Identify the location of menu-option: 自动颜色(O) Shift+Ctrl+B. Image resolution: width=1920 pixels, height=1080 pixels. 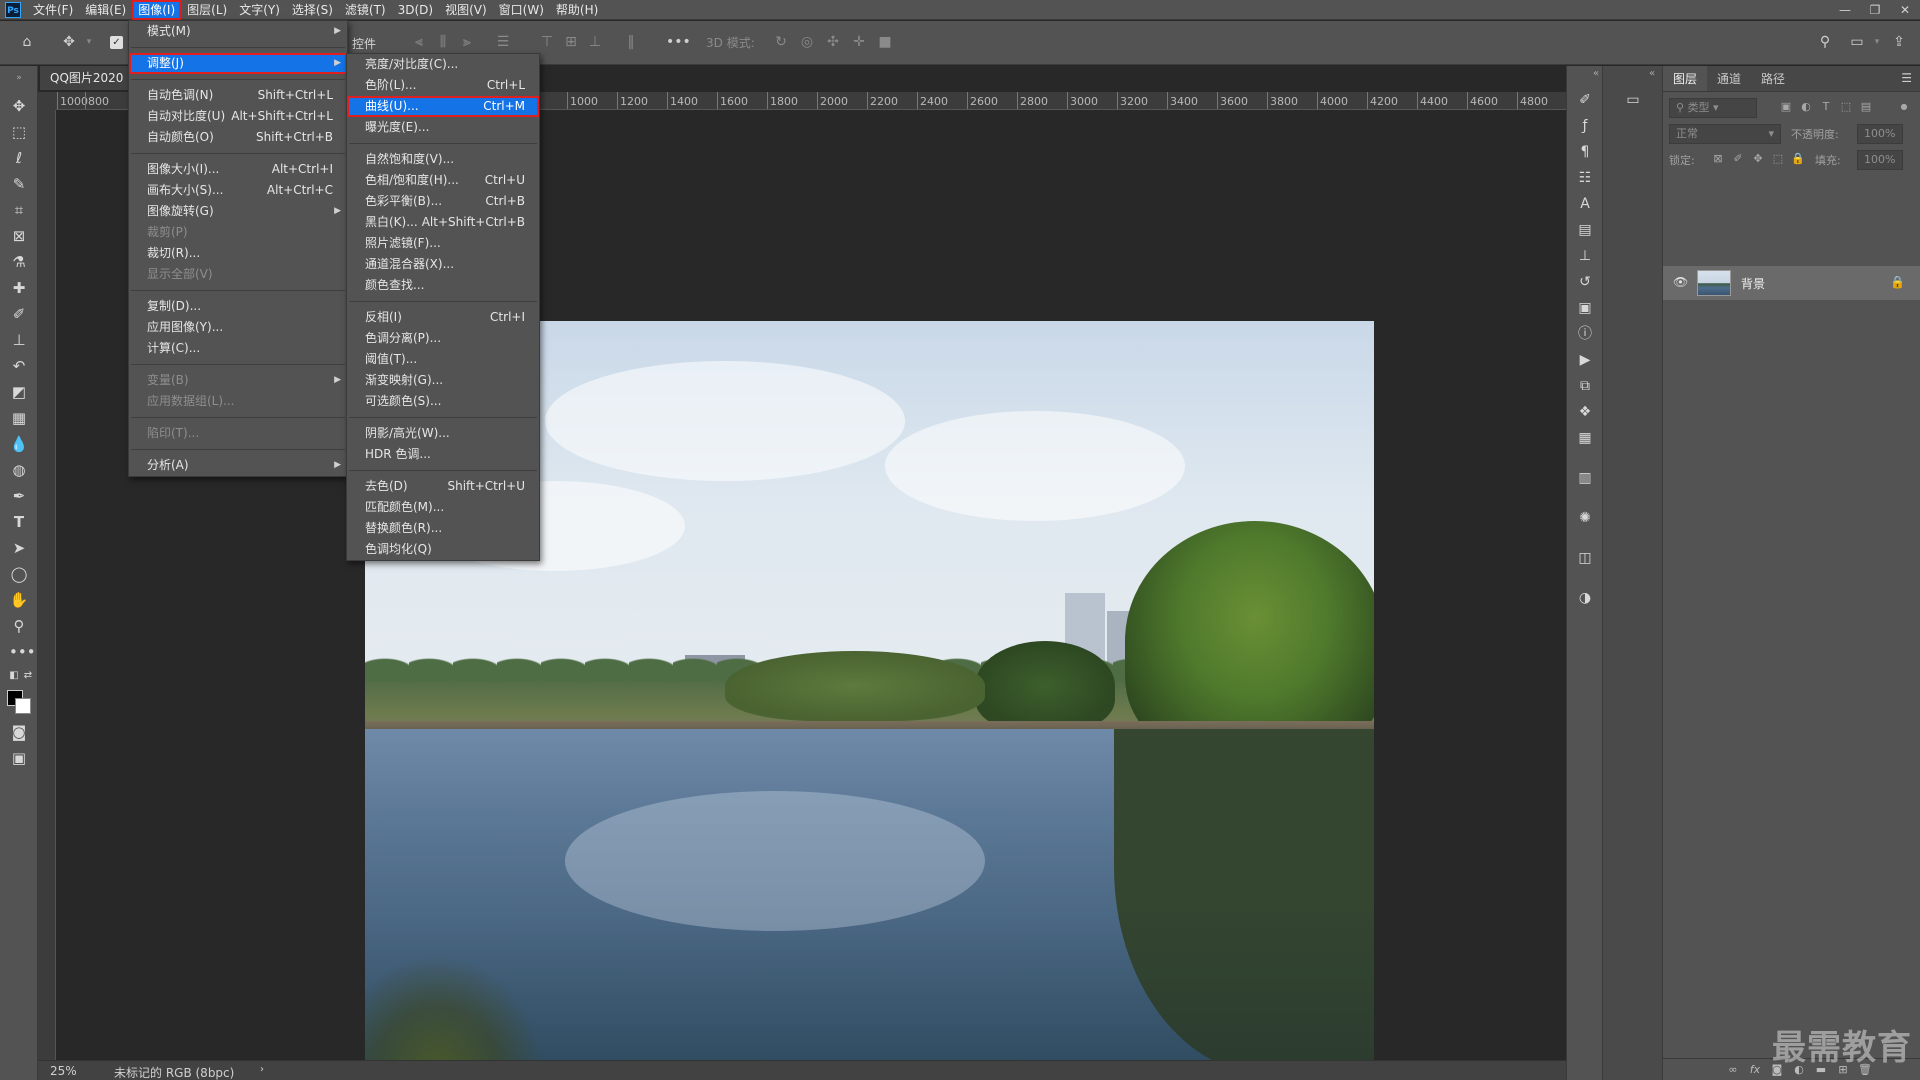
(238, 137).